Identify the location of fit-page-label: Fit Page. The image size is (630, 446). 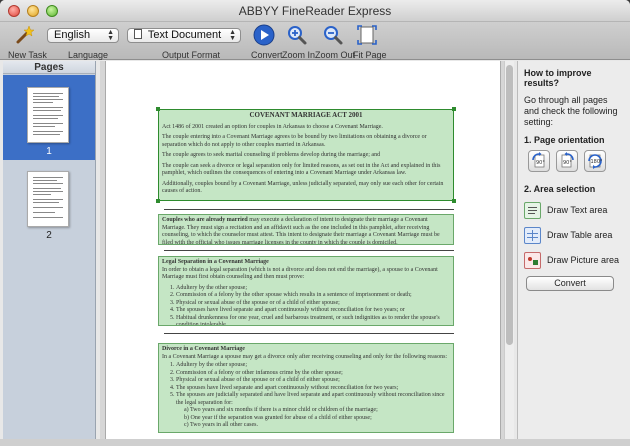
(370, 55).